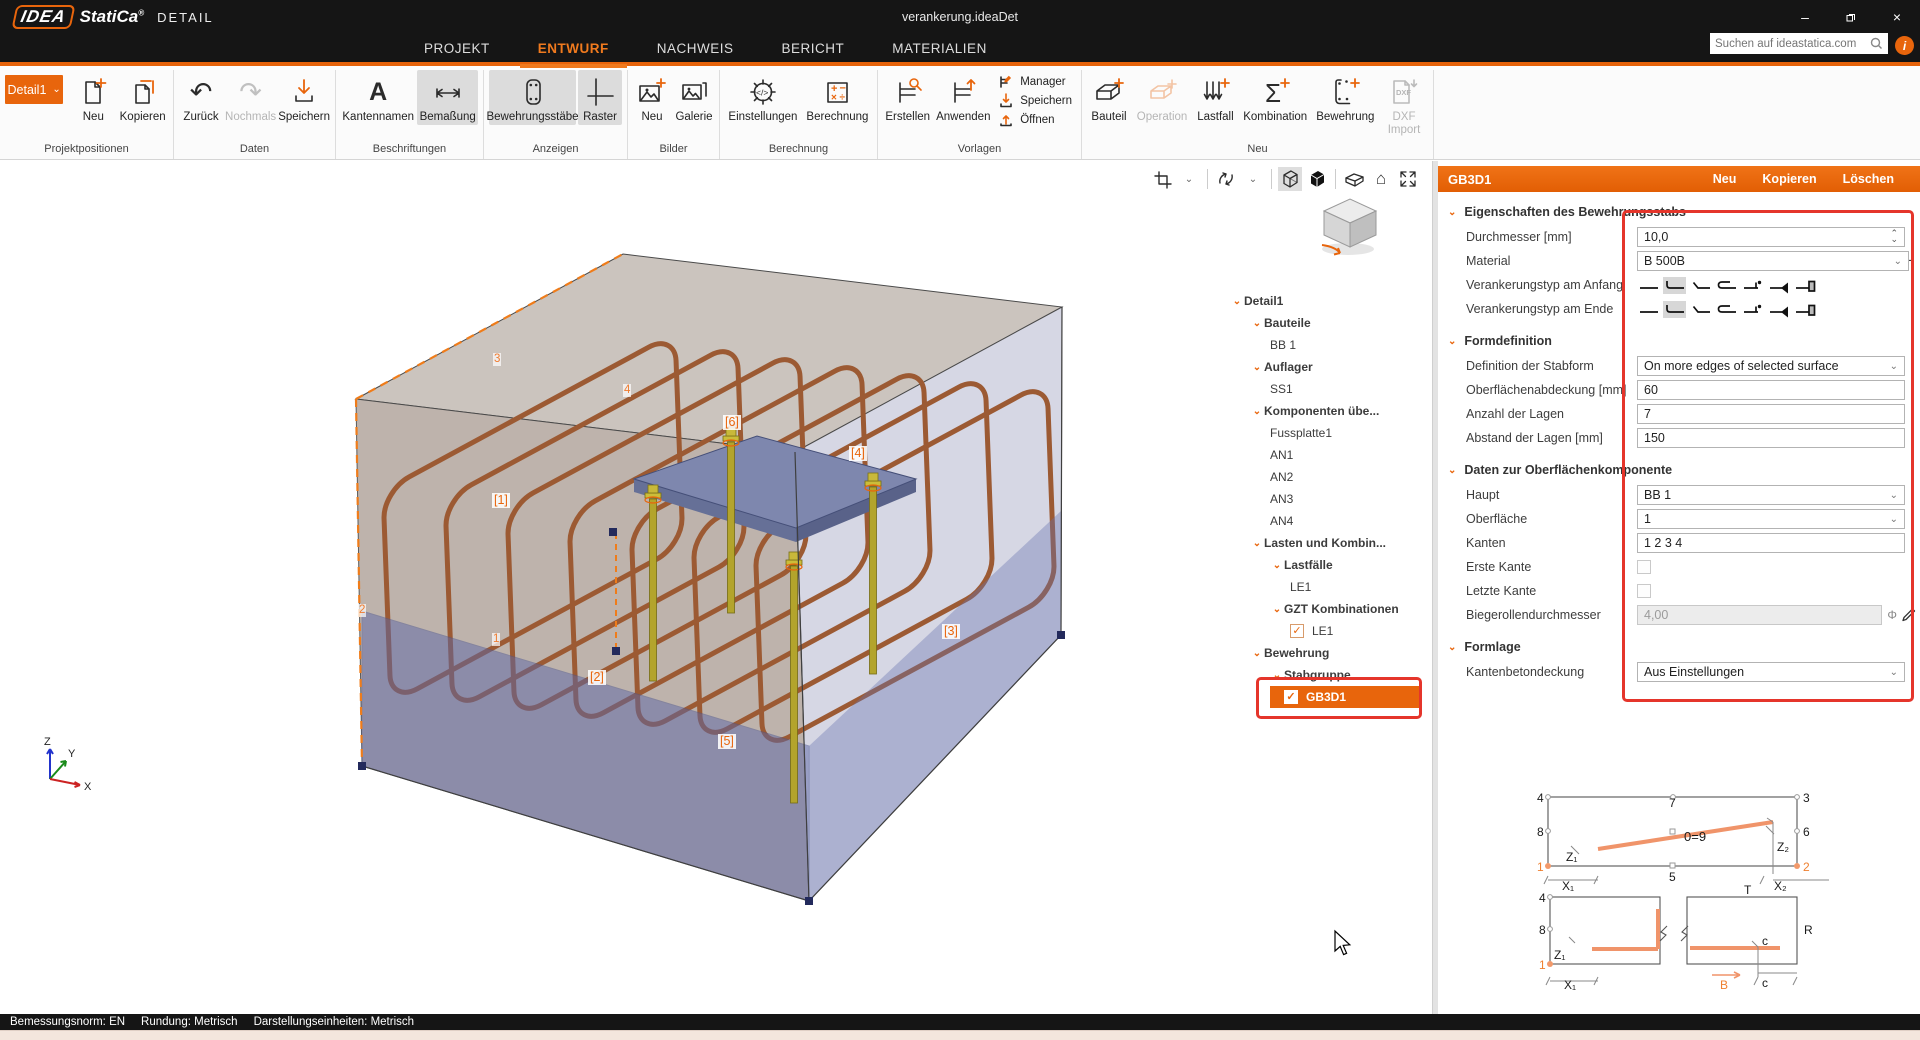  Describe the element at coordinates (1322, 477) in the screenshot. I see `tree-item-an2: AN2` at that location.